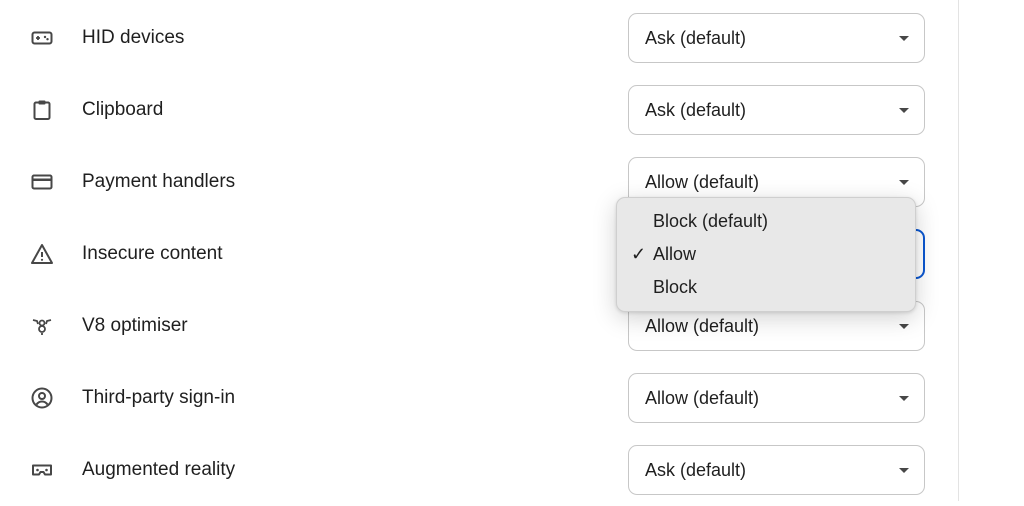  I want to click on setting-label: Insecure content, so click(152, 253).